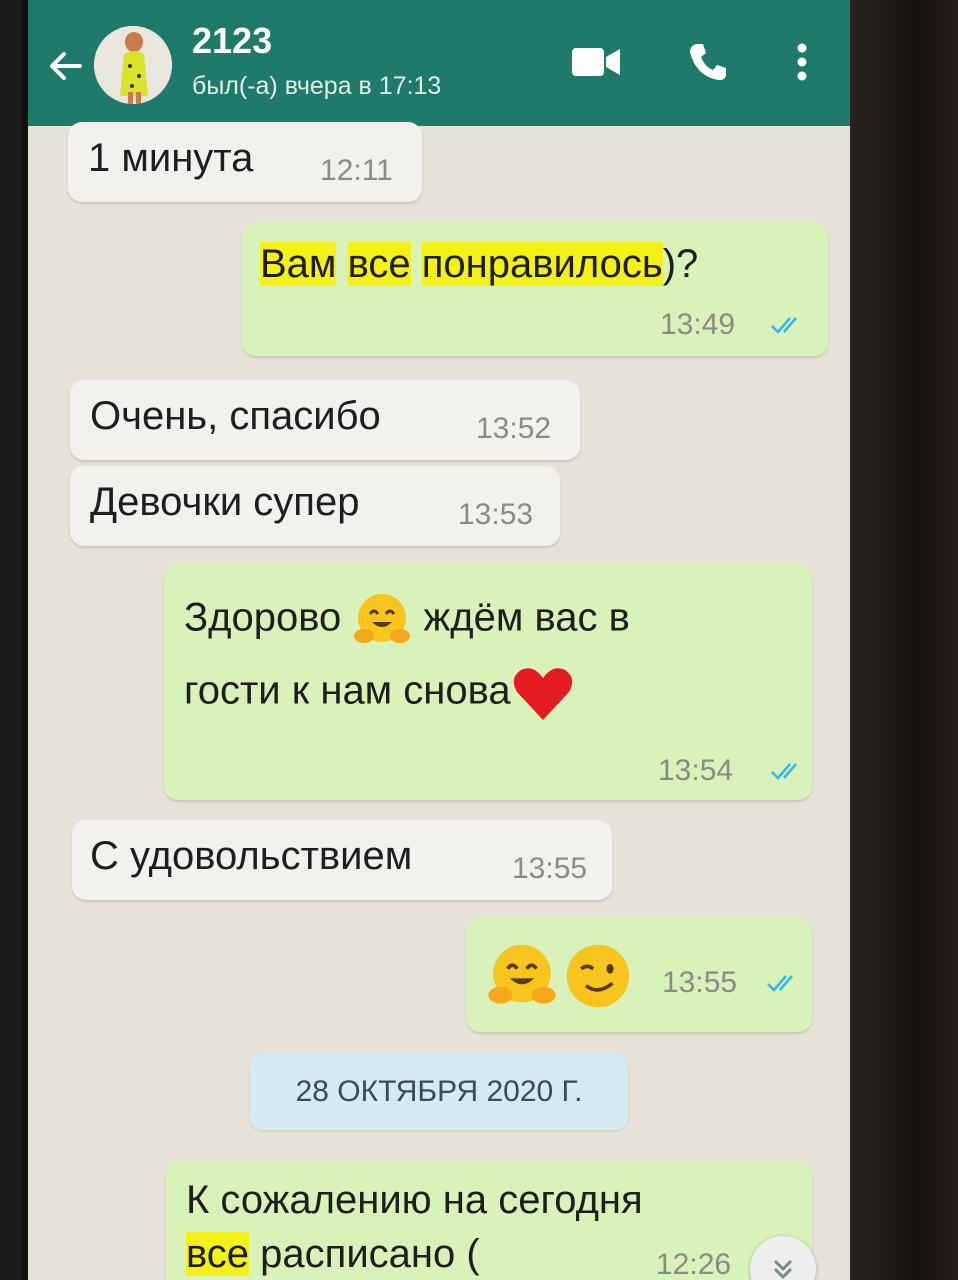 The image size is (958, 1280). What do you see at coordinates (263, 617) in the screenshot?
I see `message-text: Здорово` at bounding box center [263, 617].